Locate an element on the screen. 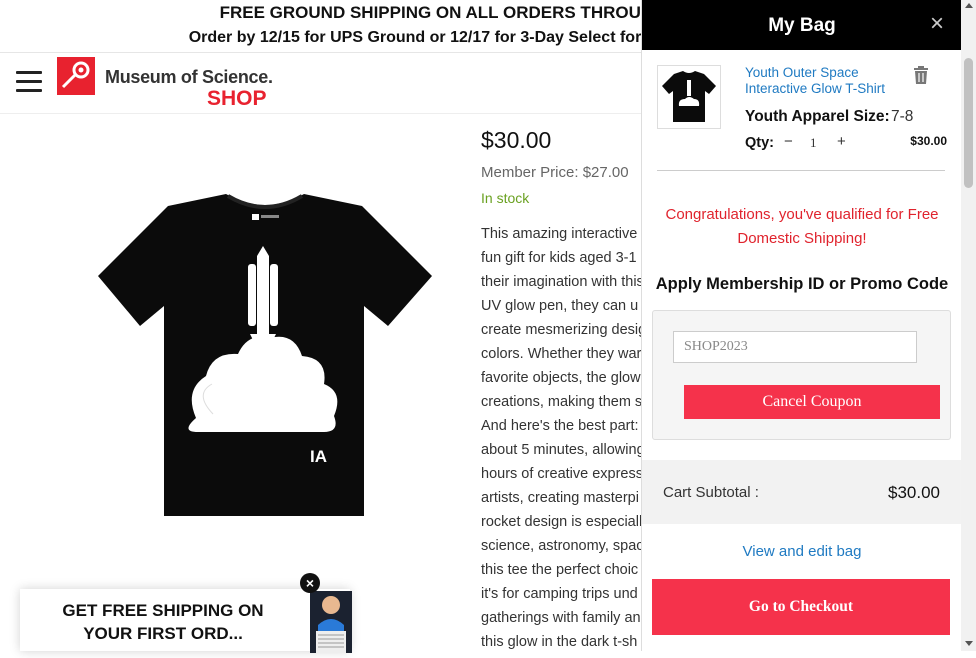 The width and height of the screenshot is (976, 658). bag-header: My Bag × is located at coordinates (802, 25).